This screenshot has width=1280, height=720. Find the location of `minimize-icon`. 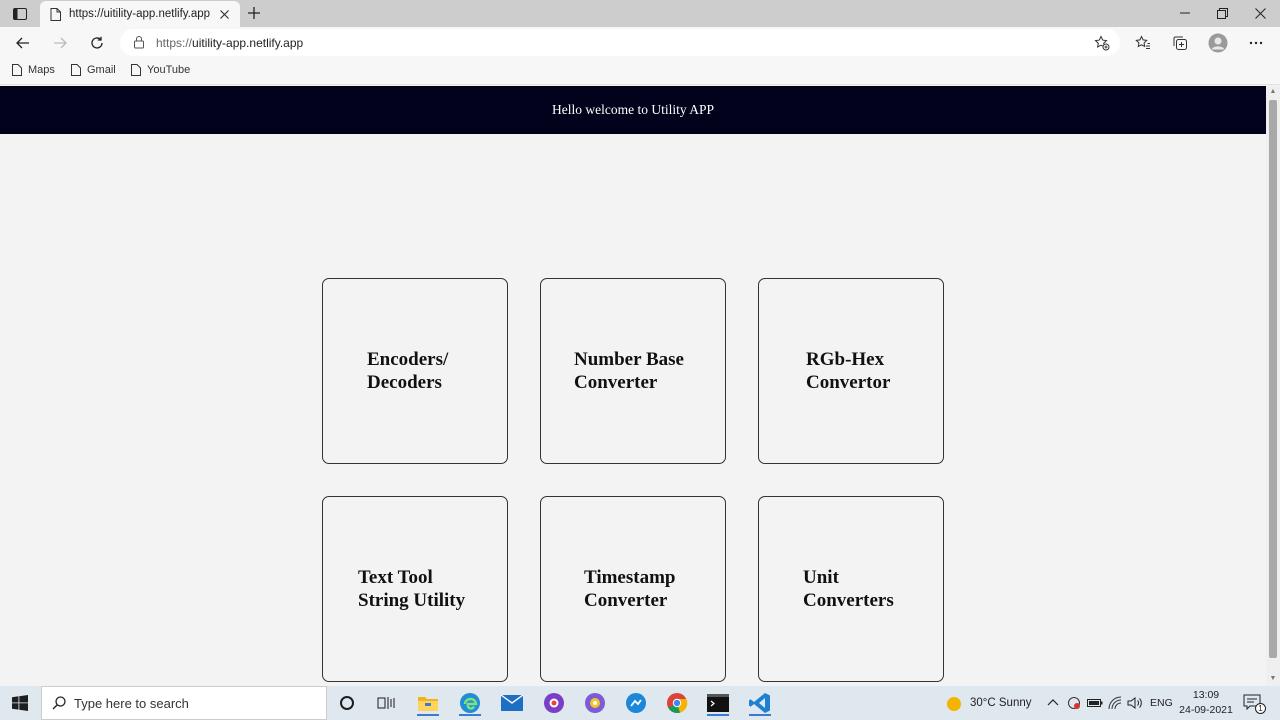

minimize-icon is located at coordinates (1185, 13).